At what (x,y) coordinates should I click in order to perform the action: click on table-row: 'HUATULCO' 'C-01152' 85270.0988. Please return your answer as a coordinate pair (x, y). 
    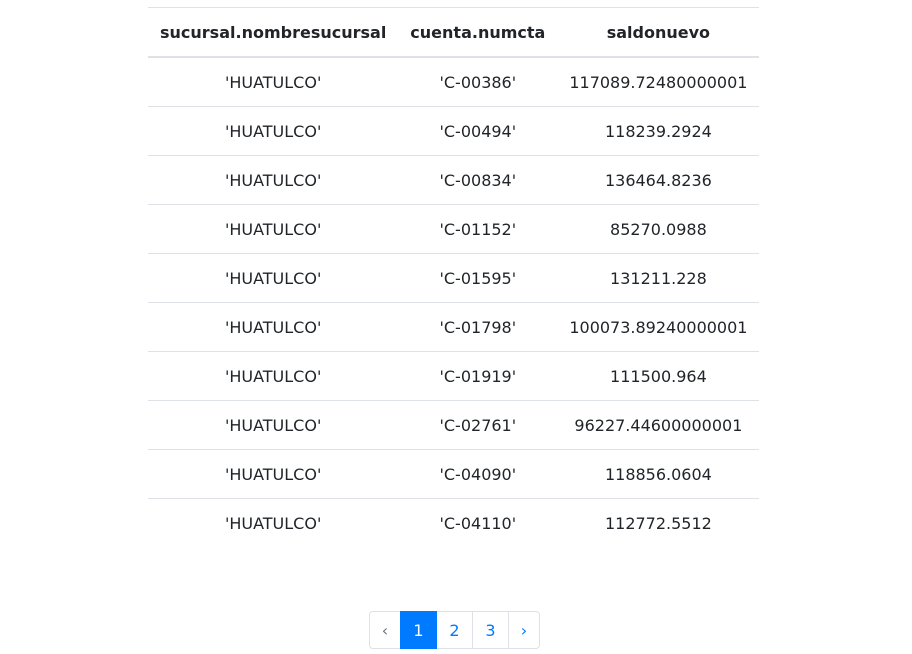
    Looking at the image, I should click on (454, 229).